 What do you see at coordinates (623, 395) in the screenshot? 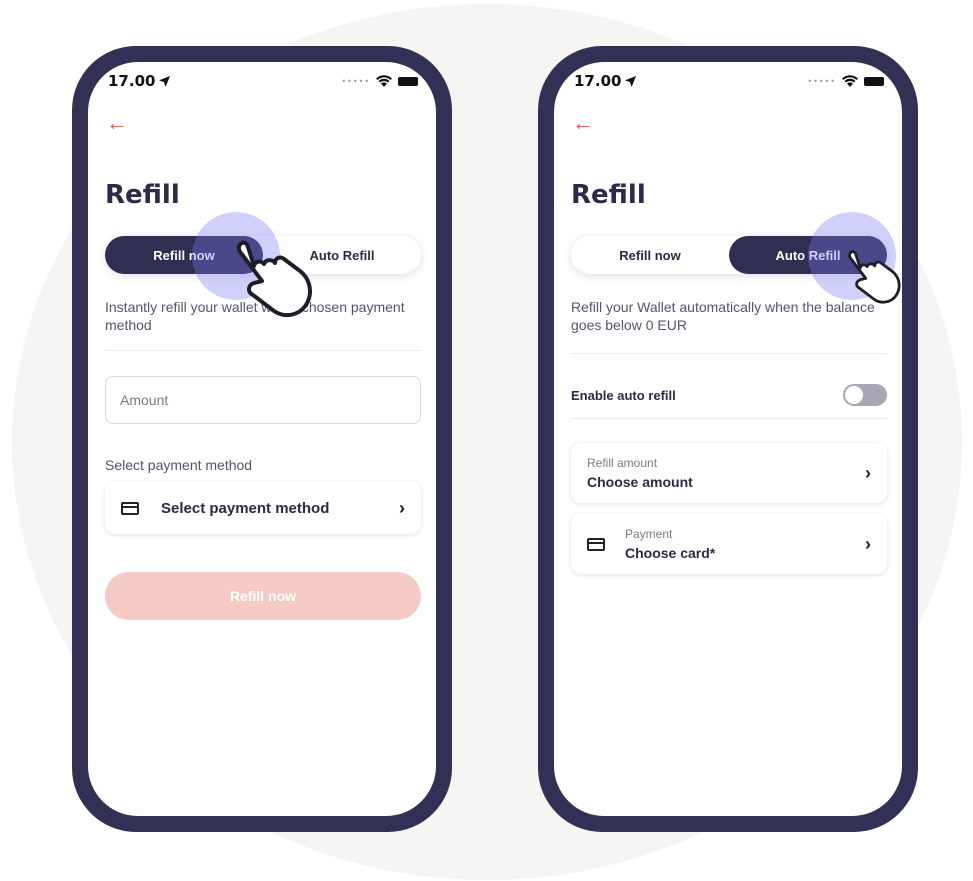
I see `enable-auto-refill-label: Enable auto refill` at bounding box center [623, 395].